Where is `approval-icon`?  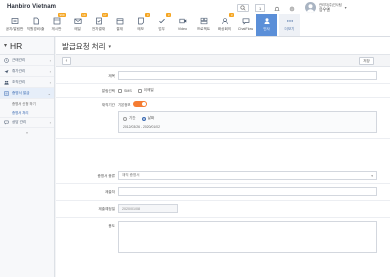
approval-icon is located at coordinates (98, 20).